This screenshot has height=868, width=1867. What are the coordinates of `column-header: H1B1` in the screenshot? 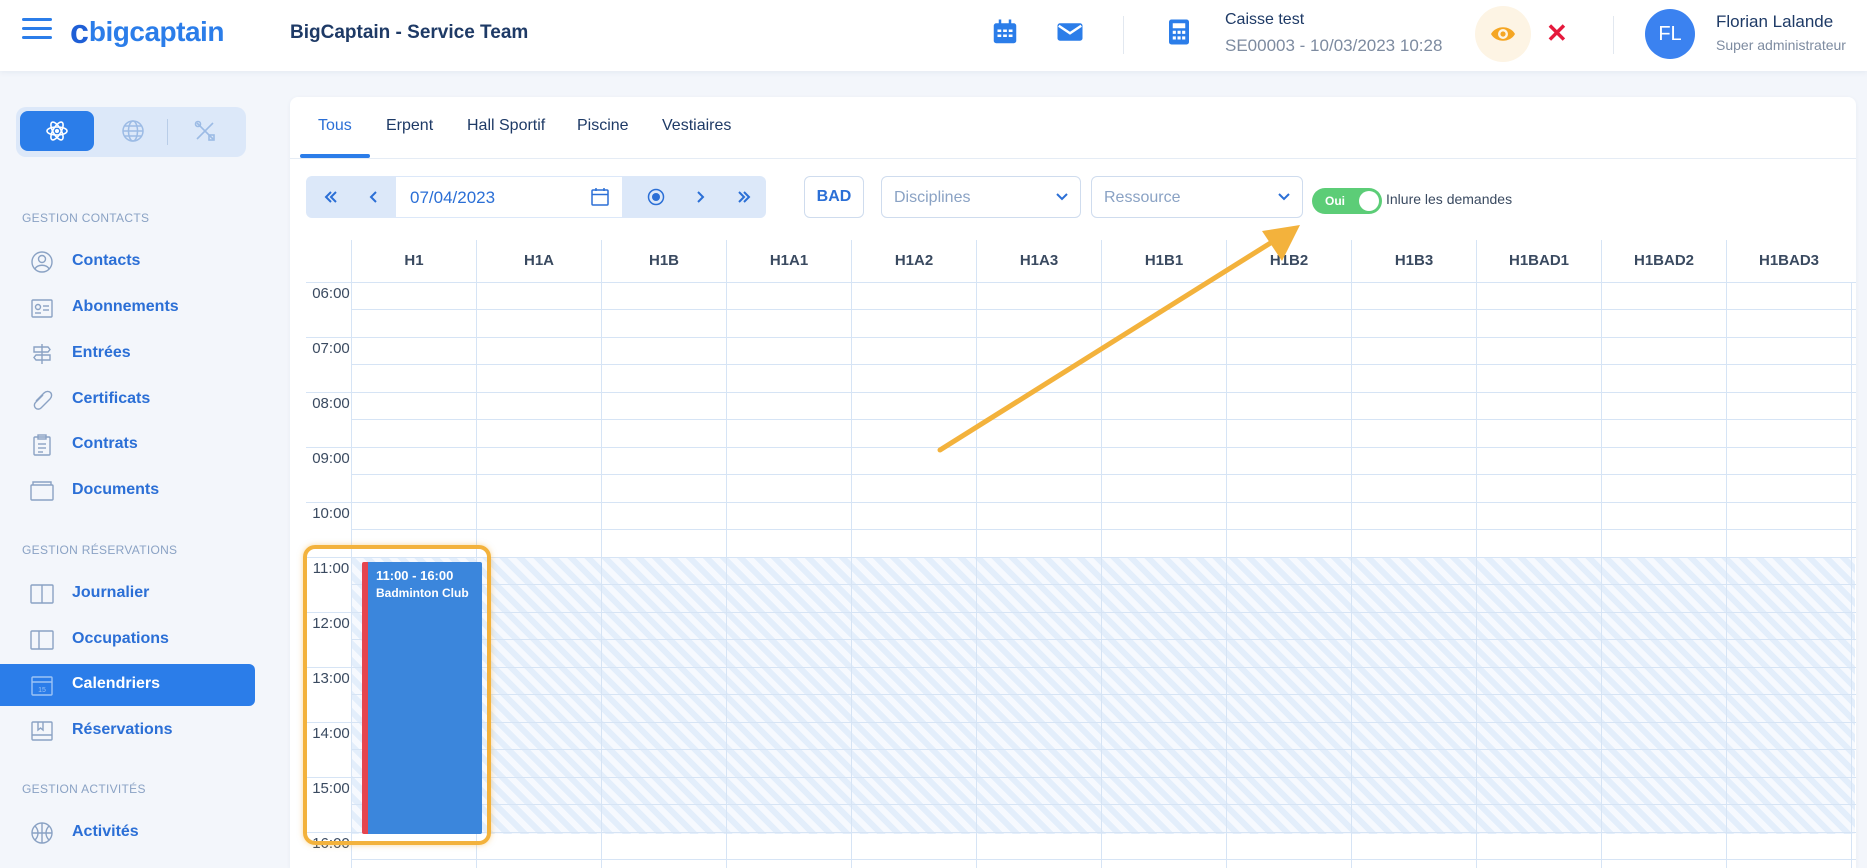 It's located at (1163, 261).